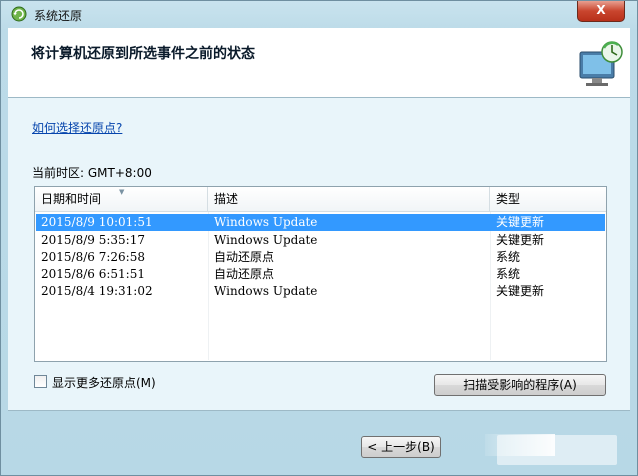  I want to click on watermark-overlay, so click(557, 450).